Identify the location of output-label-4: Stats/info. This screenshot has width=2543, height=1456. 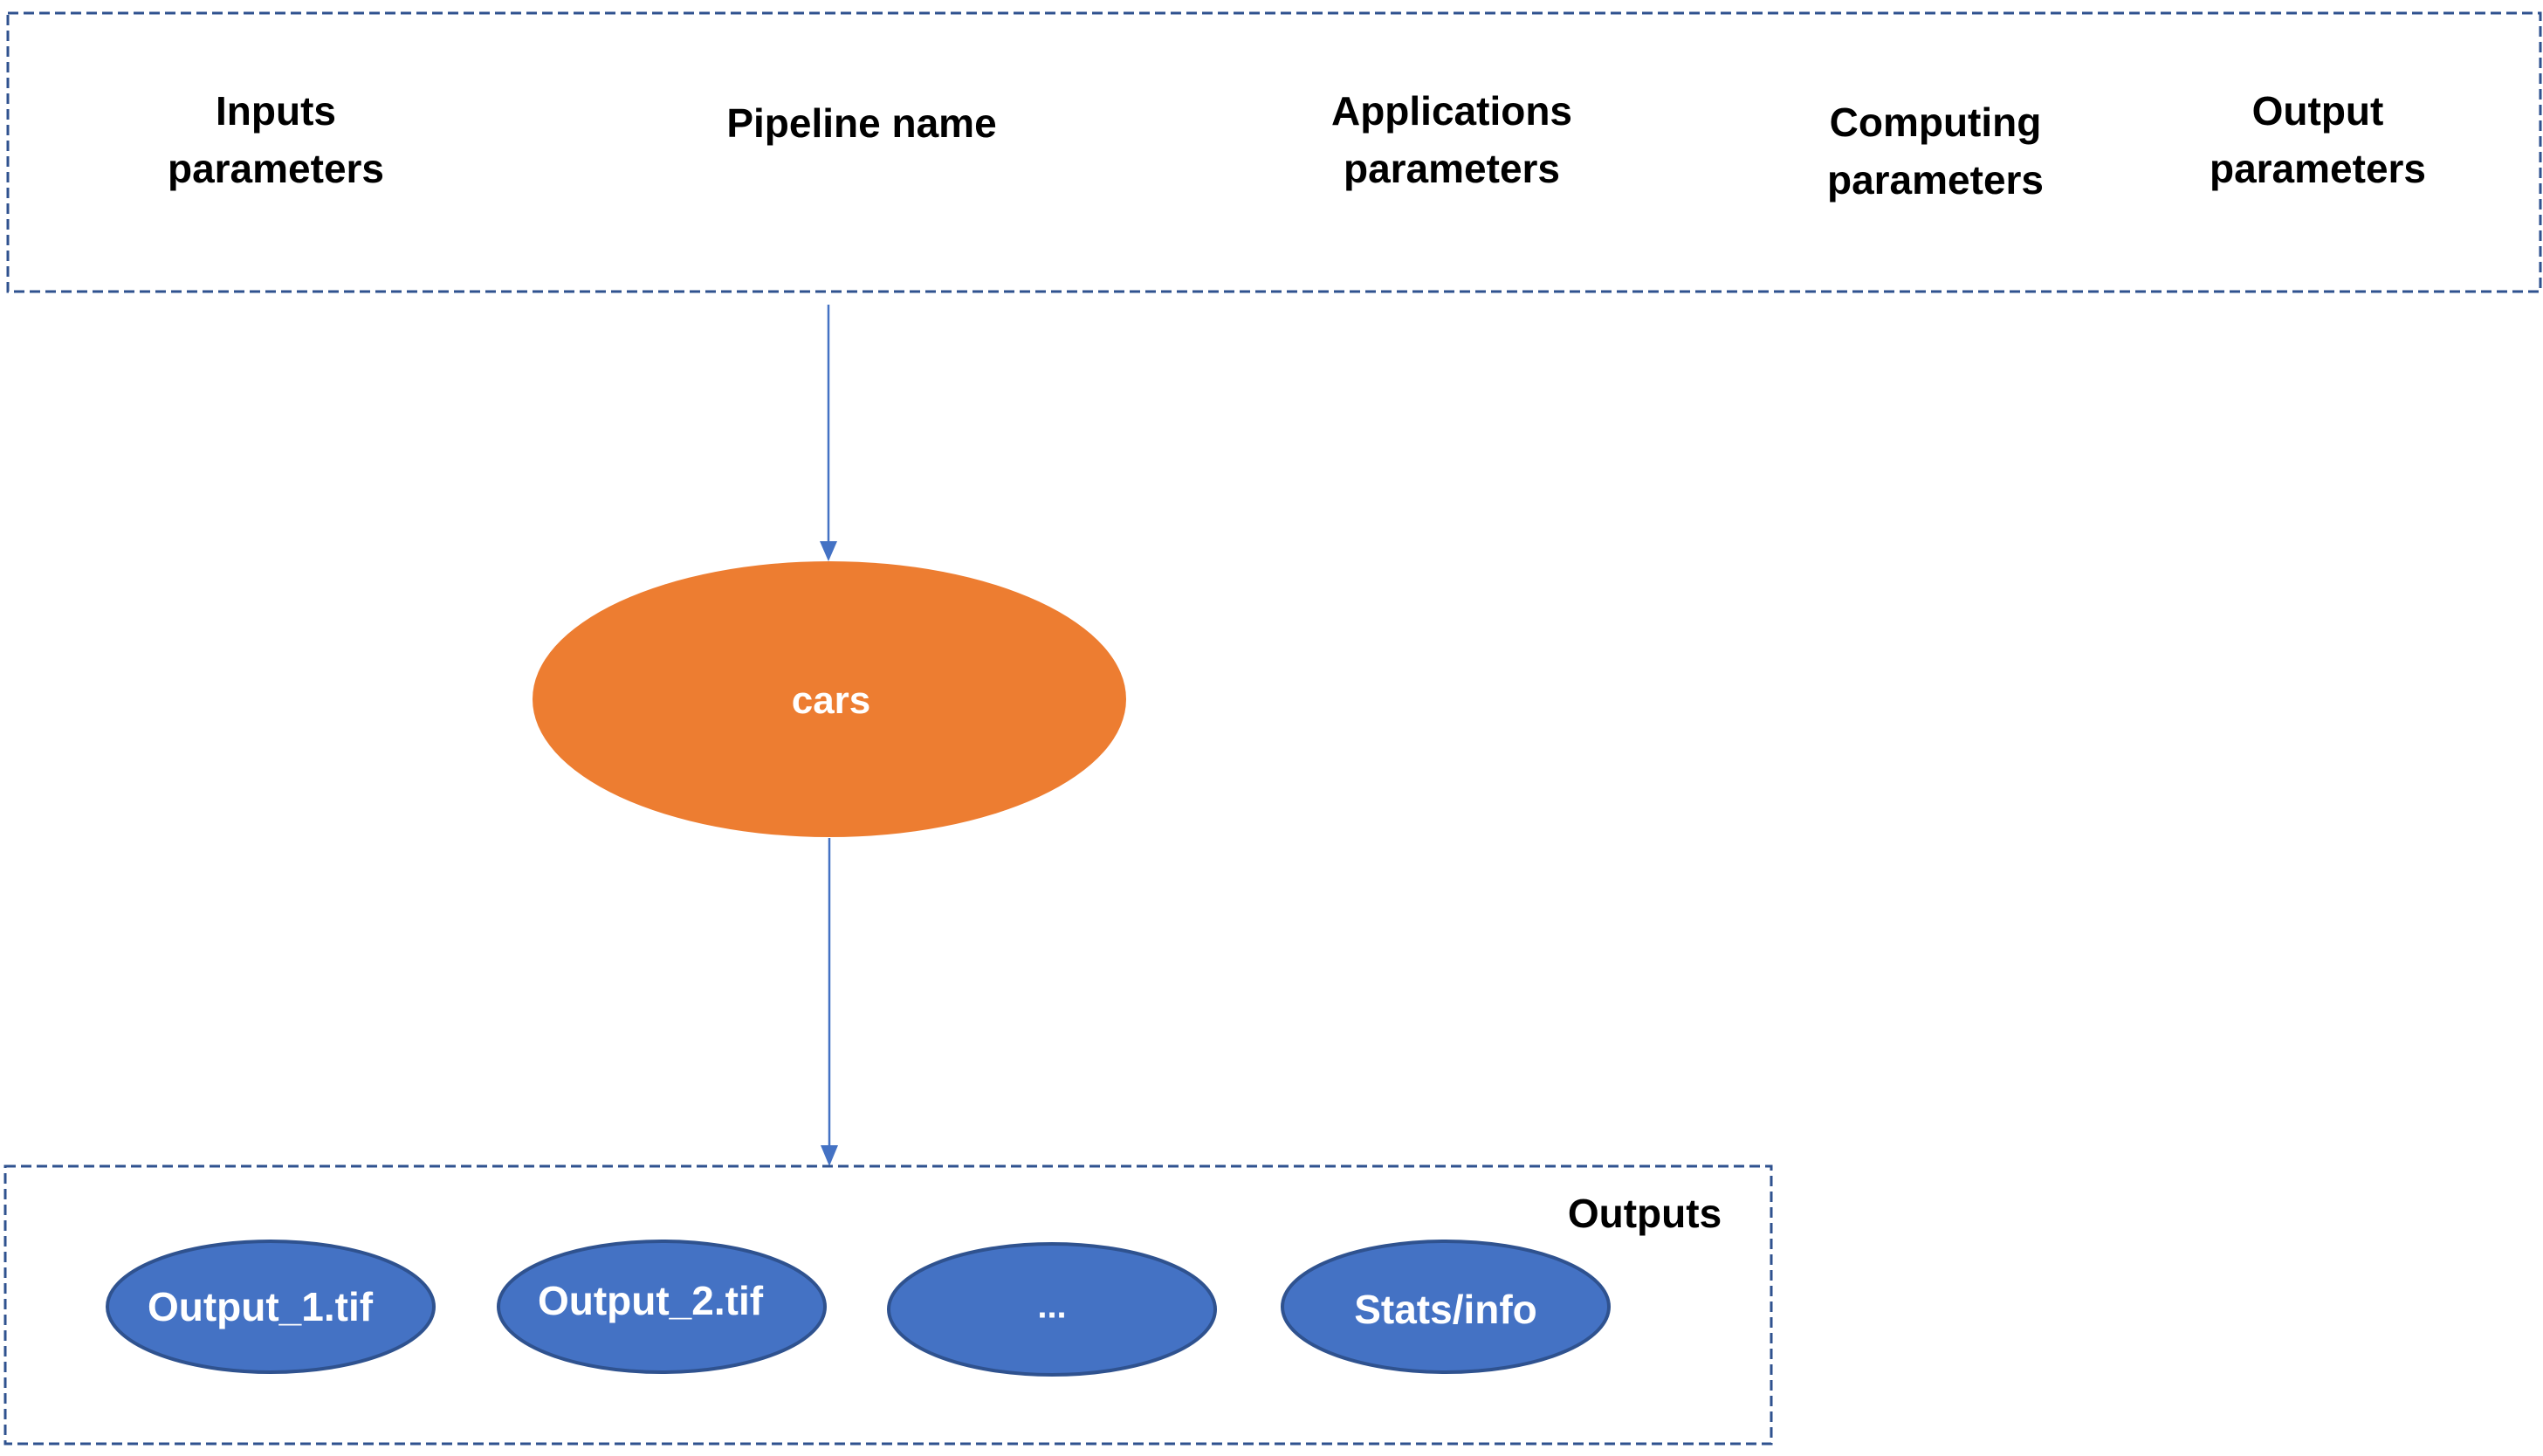
(1446, 1309).